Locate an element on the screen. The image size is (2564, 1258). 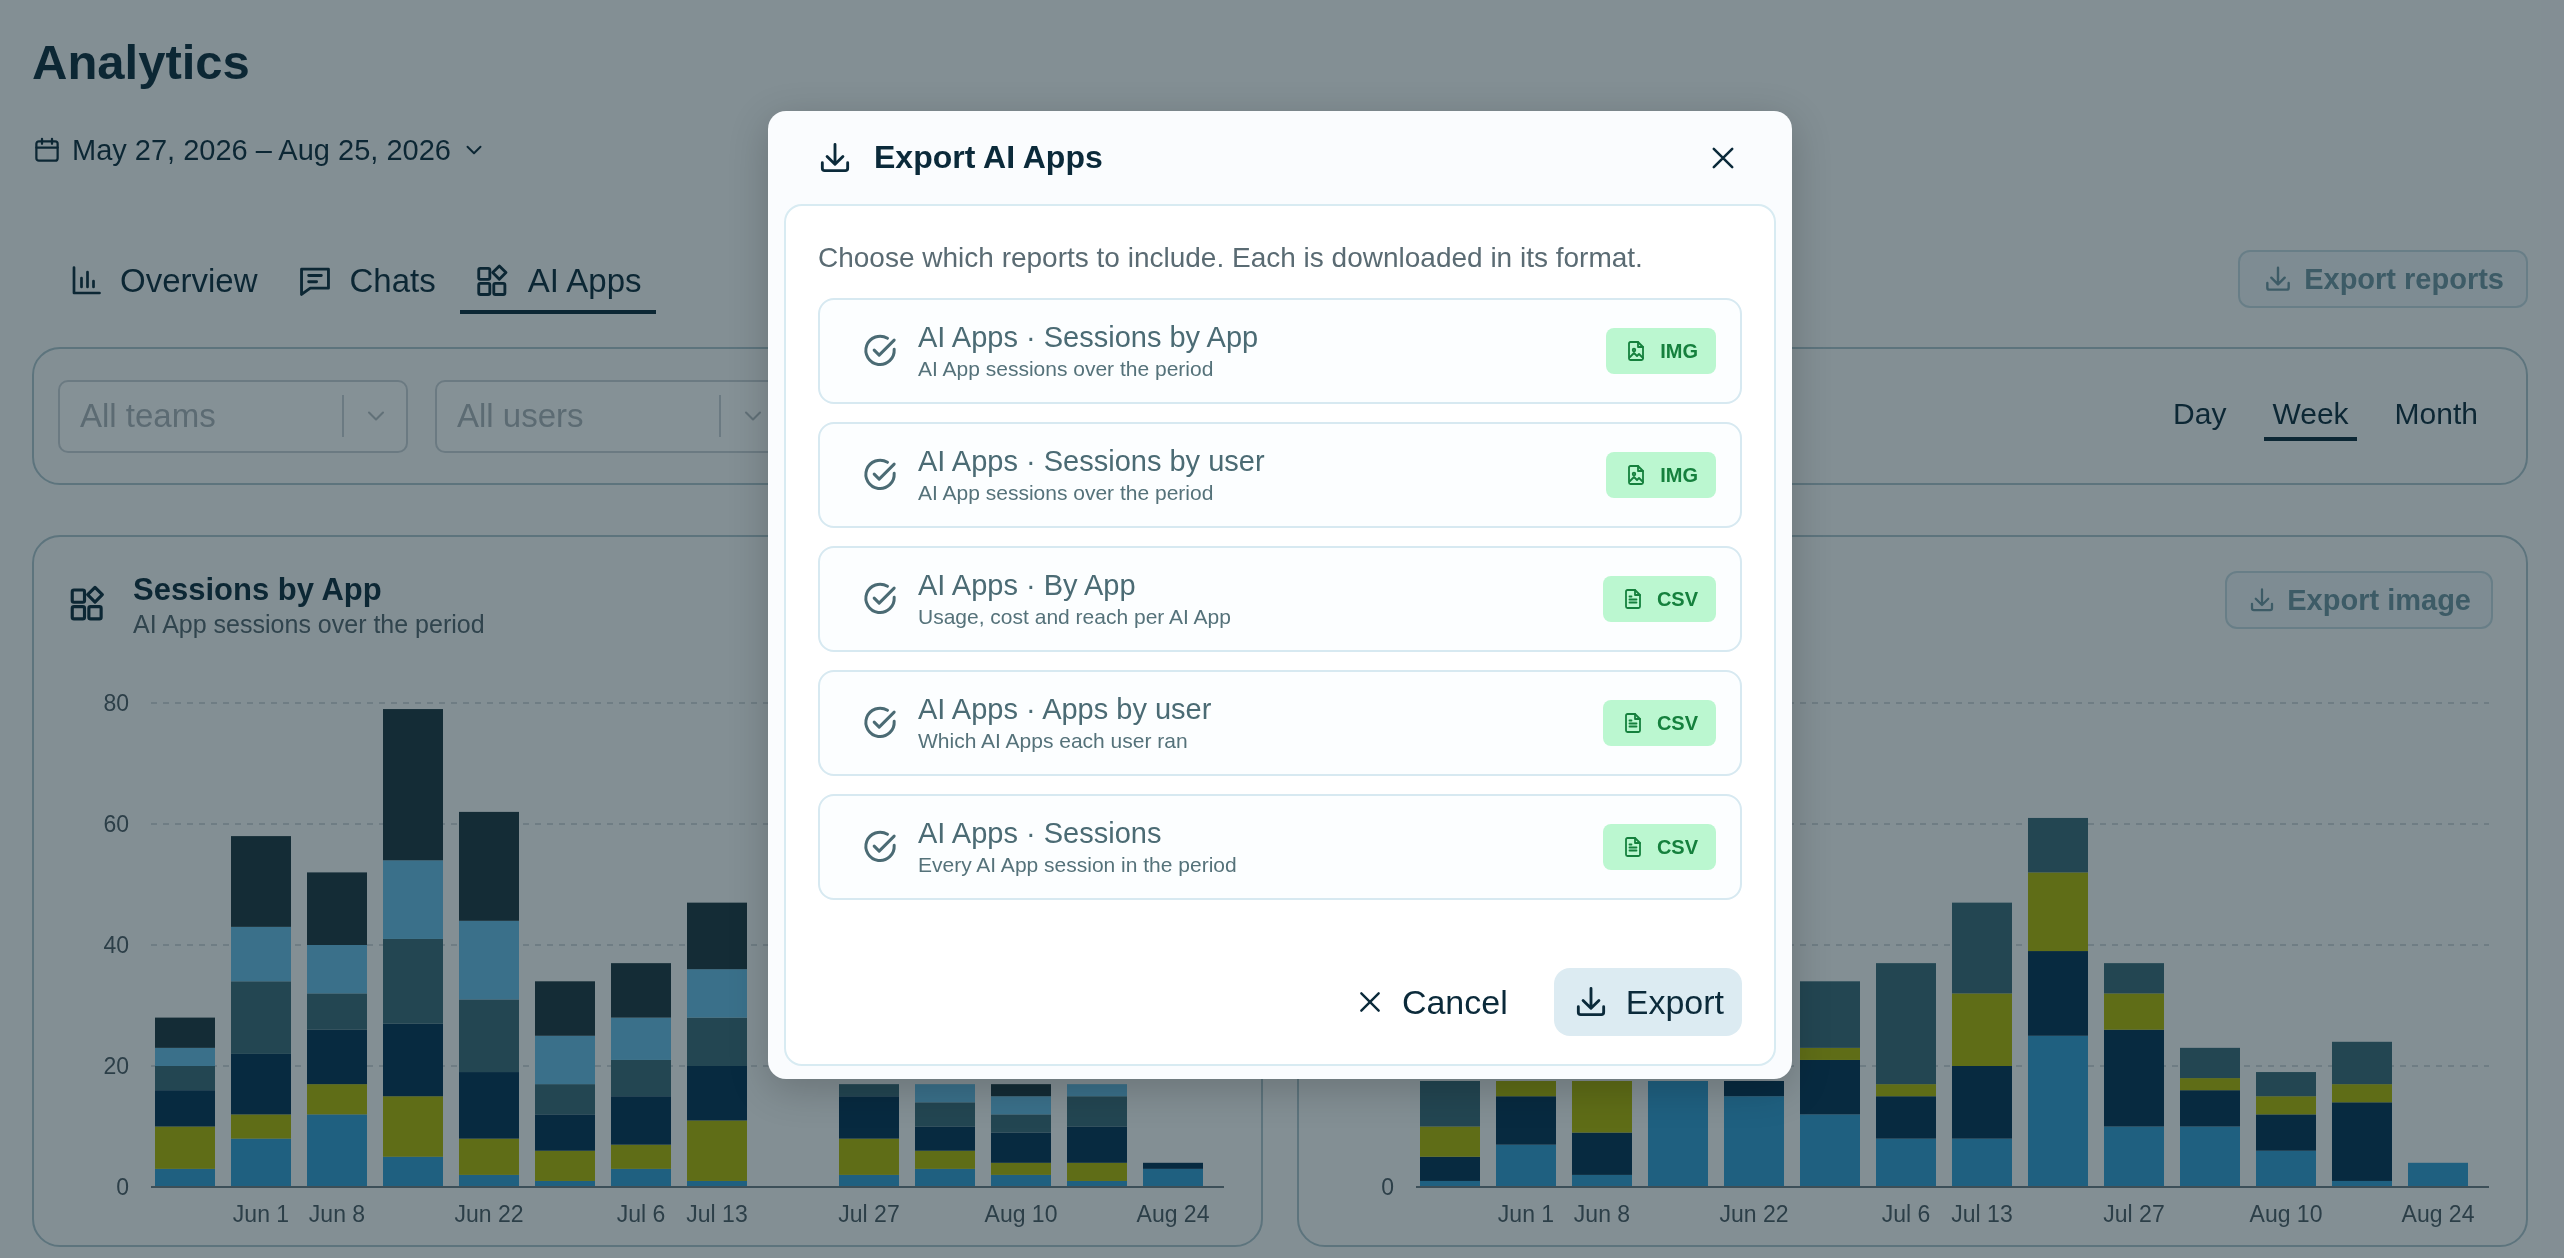
card-title: Sessions by App is located at coordinates (258, 590).